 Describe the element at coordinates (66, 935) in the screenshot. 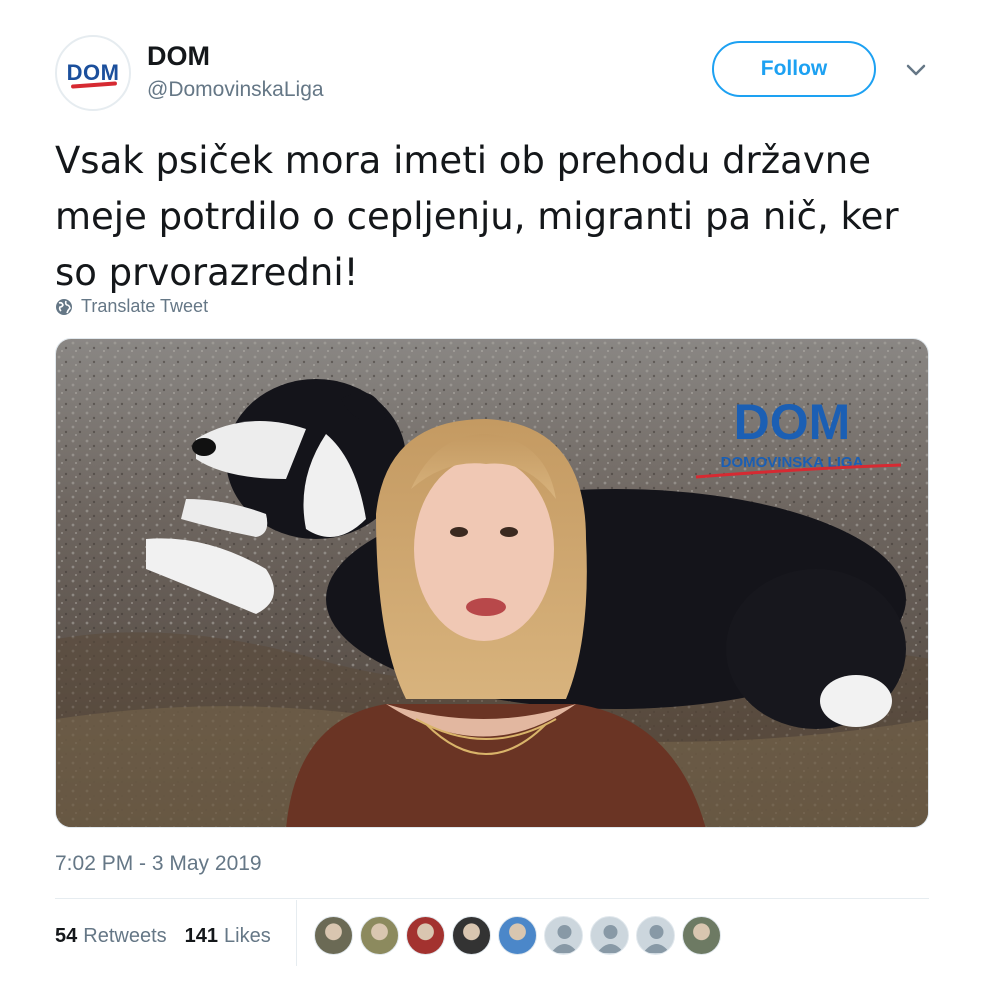

I see `retweets-count: 54` at that location.